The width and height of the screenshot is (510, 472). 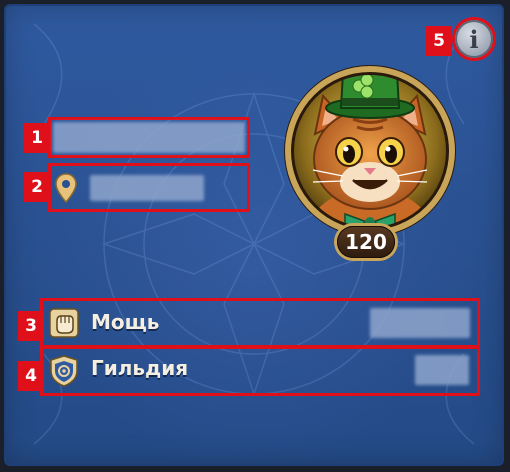 What do you see at coordinates (140, 368) in the screenshot?
I see `stat-label-guild: Гильдия` at bounding box center [140, 368].